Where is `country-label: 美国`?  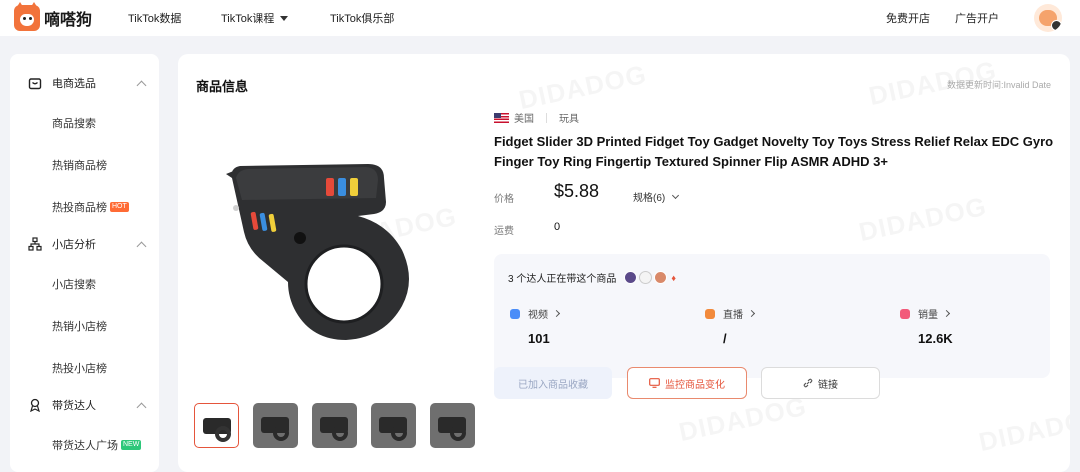
country-label: 美国 is located at coordinates (524, 119).